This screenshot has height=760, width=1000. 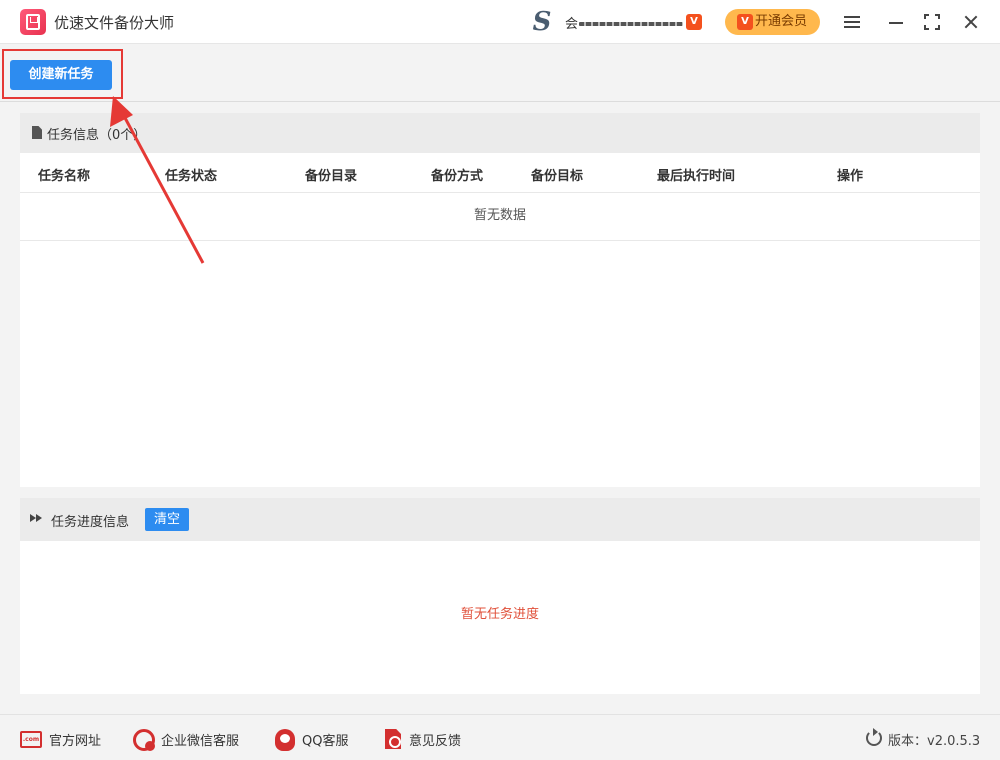 I want to click on task-table-header: 任务名称 任务状态 备份目录 备份方式 备份目标 最后执行时间 操作, so click(x=500, y=173).